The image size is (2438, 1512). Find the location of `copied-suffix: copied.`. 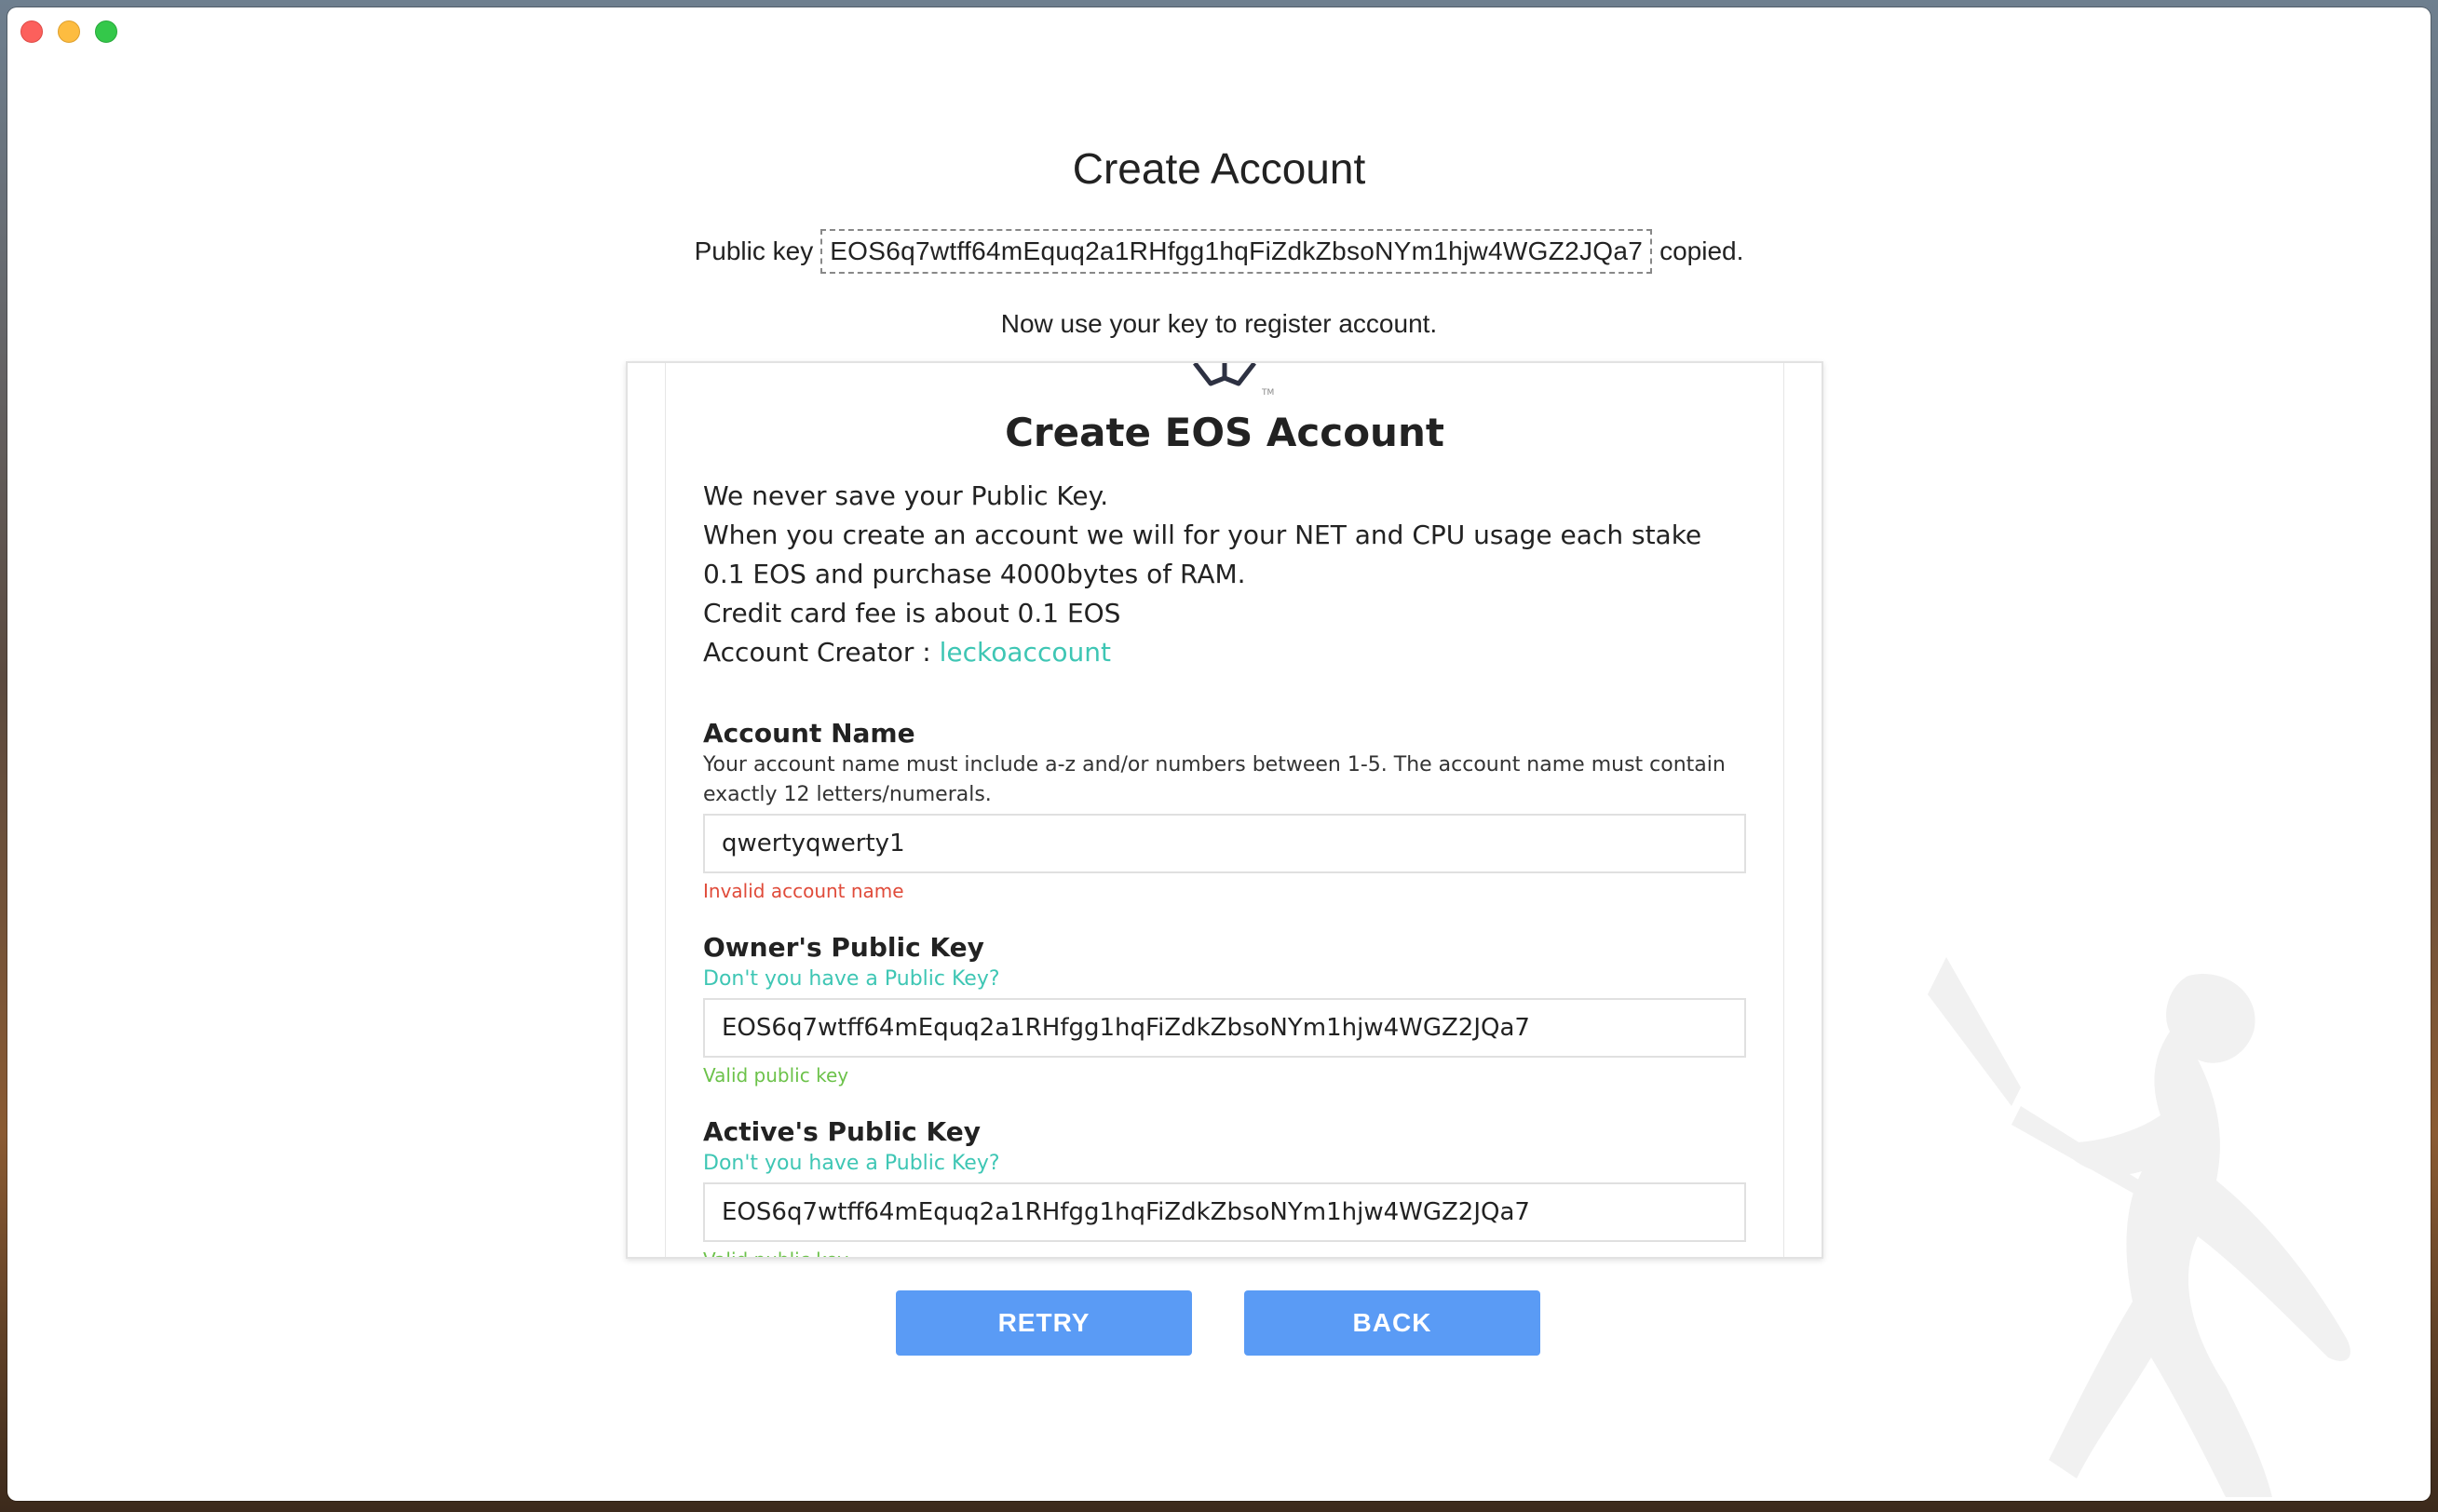

copied-suffix: copied. is located at coordinates (1701, 251).